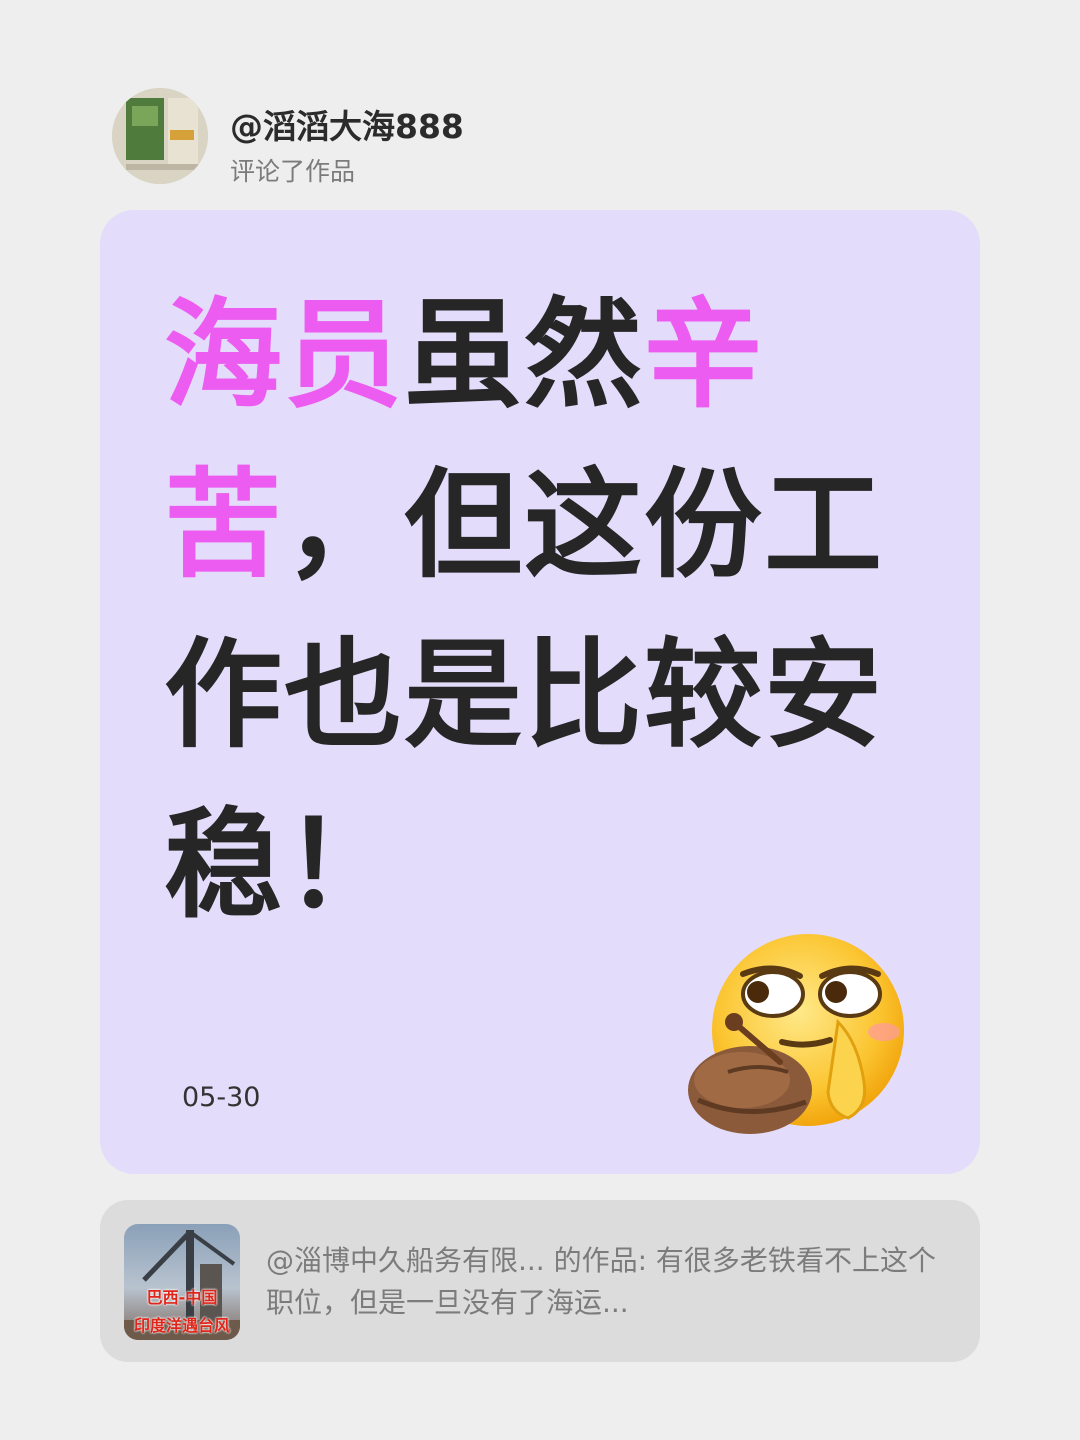 This screenshot has width=1080, height=1440. What do you see at coordinates (182, 1282) in the screenshot?
I see `post-thumbnail: 巴西-中国 印度洋遇台风` at bounding box center [182, 1282].